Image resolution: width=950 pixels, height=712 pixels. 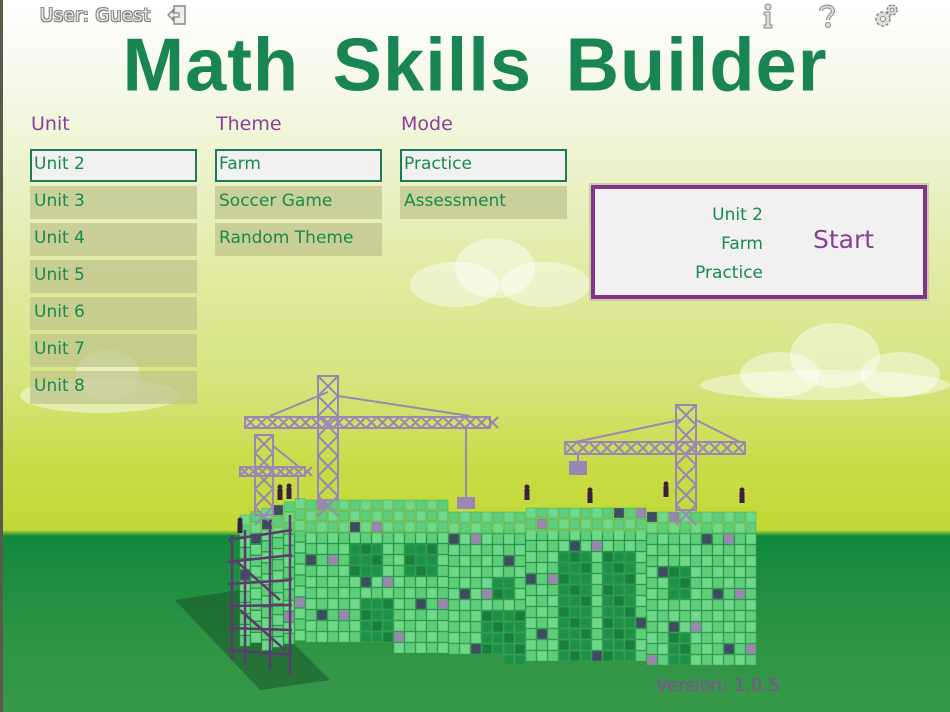 I want to click on start-label: Start, so click(x=844, y=239).